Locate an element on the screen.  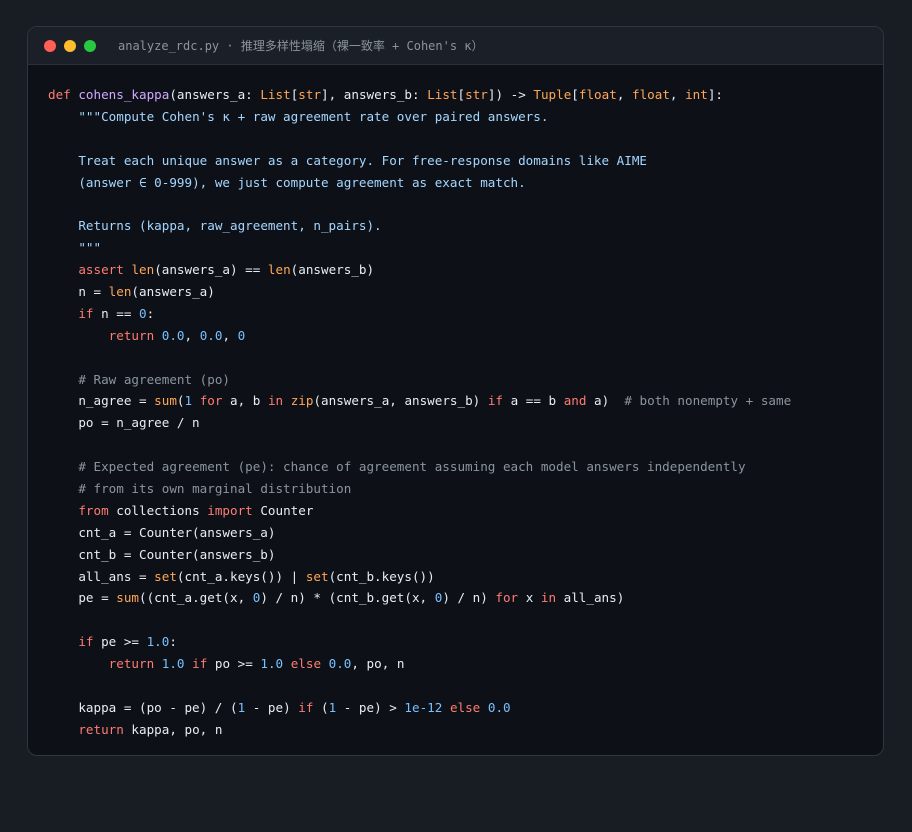
code-token: in is located at coordinates (548, 598).